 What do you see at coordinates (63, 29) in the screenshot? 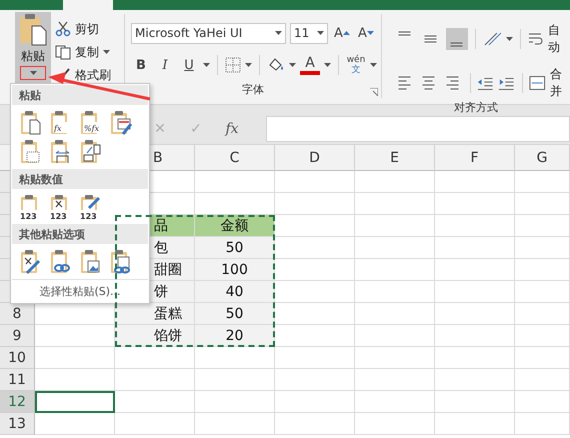
I see `scissors-icon` at bounding box center [63, 29].